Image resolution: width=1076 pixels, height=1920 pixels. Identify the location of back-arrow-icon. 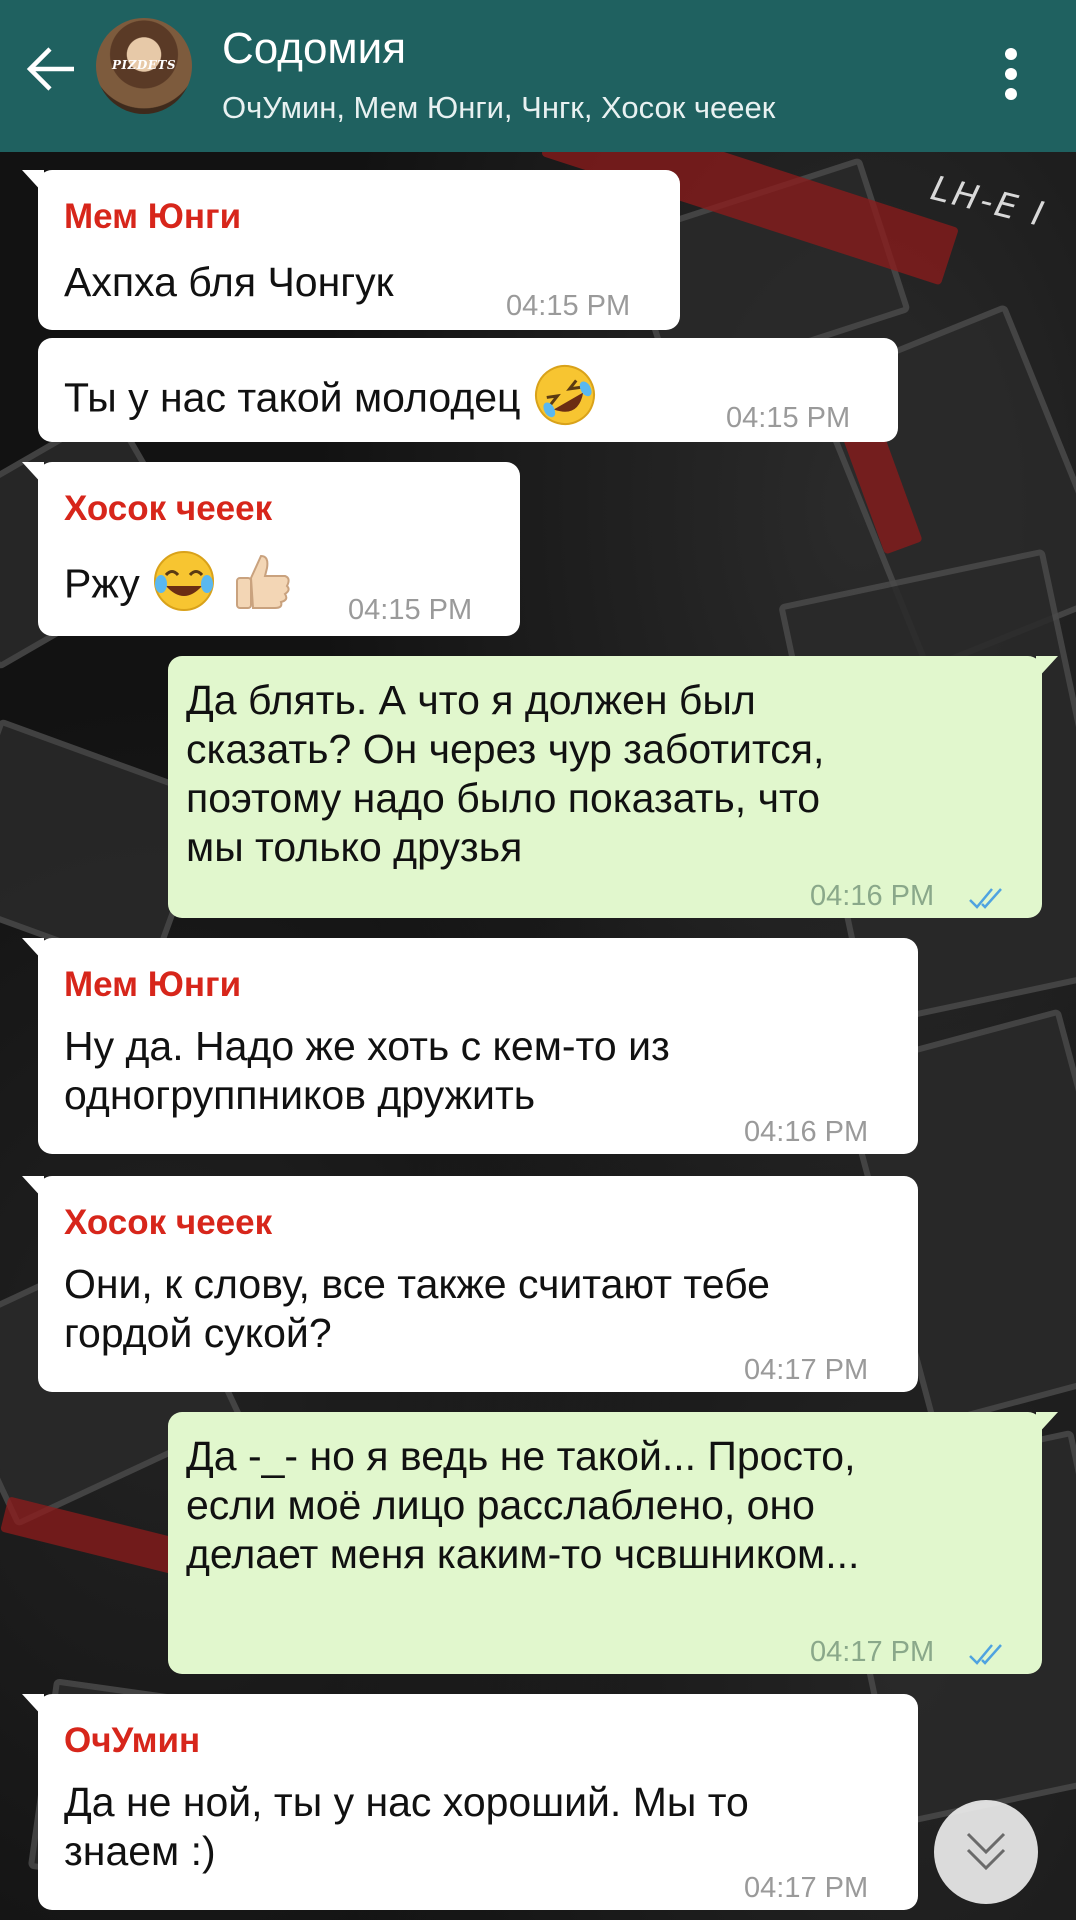
(51, 69).